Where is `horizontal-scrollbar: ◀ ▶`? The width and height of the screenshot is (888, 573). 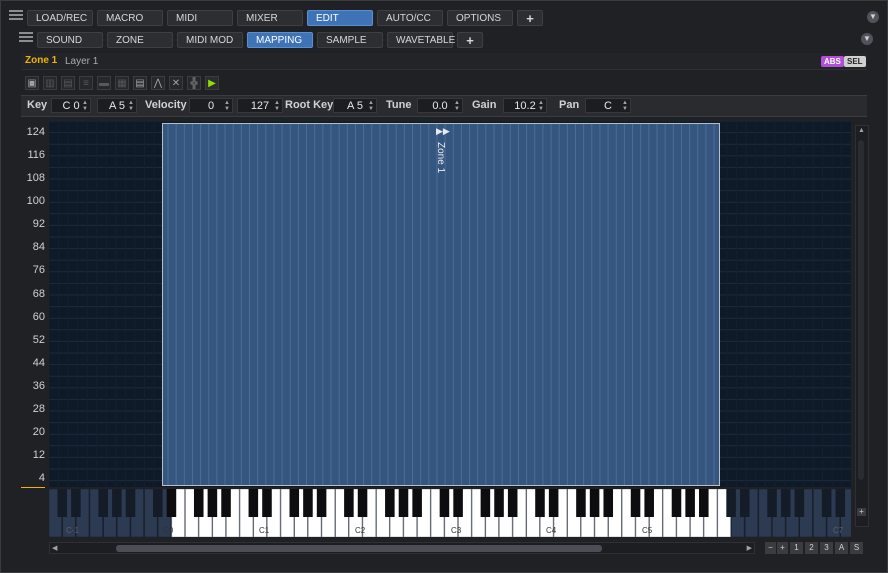 horizontal-scrollbar: ◀ ▶ is located at coordinates (402, 548).